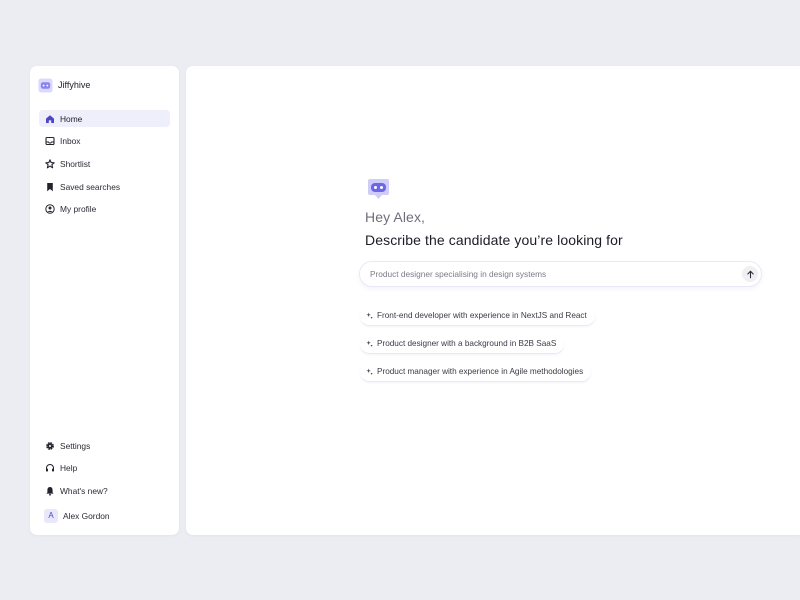 The image size is (800, 600). Describe the element at coordinates (75, 163) in the screenshot. I see `sidebar-item-label: Shortlist` at that location.